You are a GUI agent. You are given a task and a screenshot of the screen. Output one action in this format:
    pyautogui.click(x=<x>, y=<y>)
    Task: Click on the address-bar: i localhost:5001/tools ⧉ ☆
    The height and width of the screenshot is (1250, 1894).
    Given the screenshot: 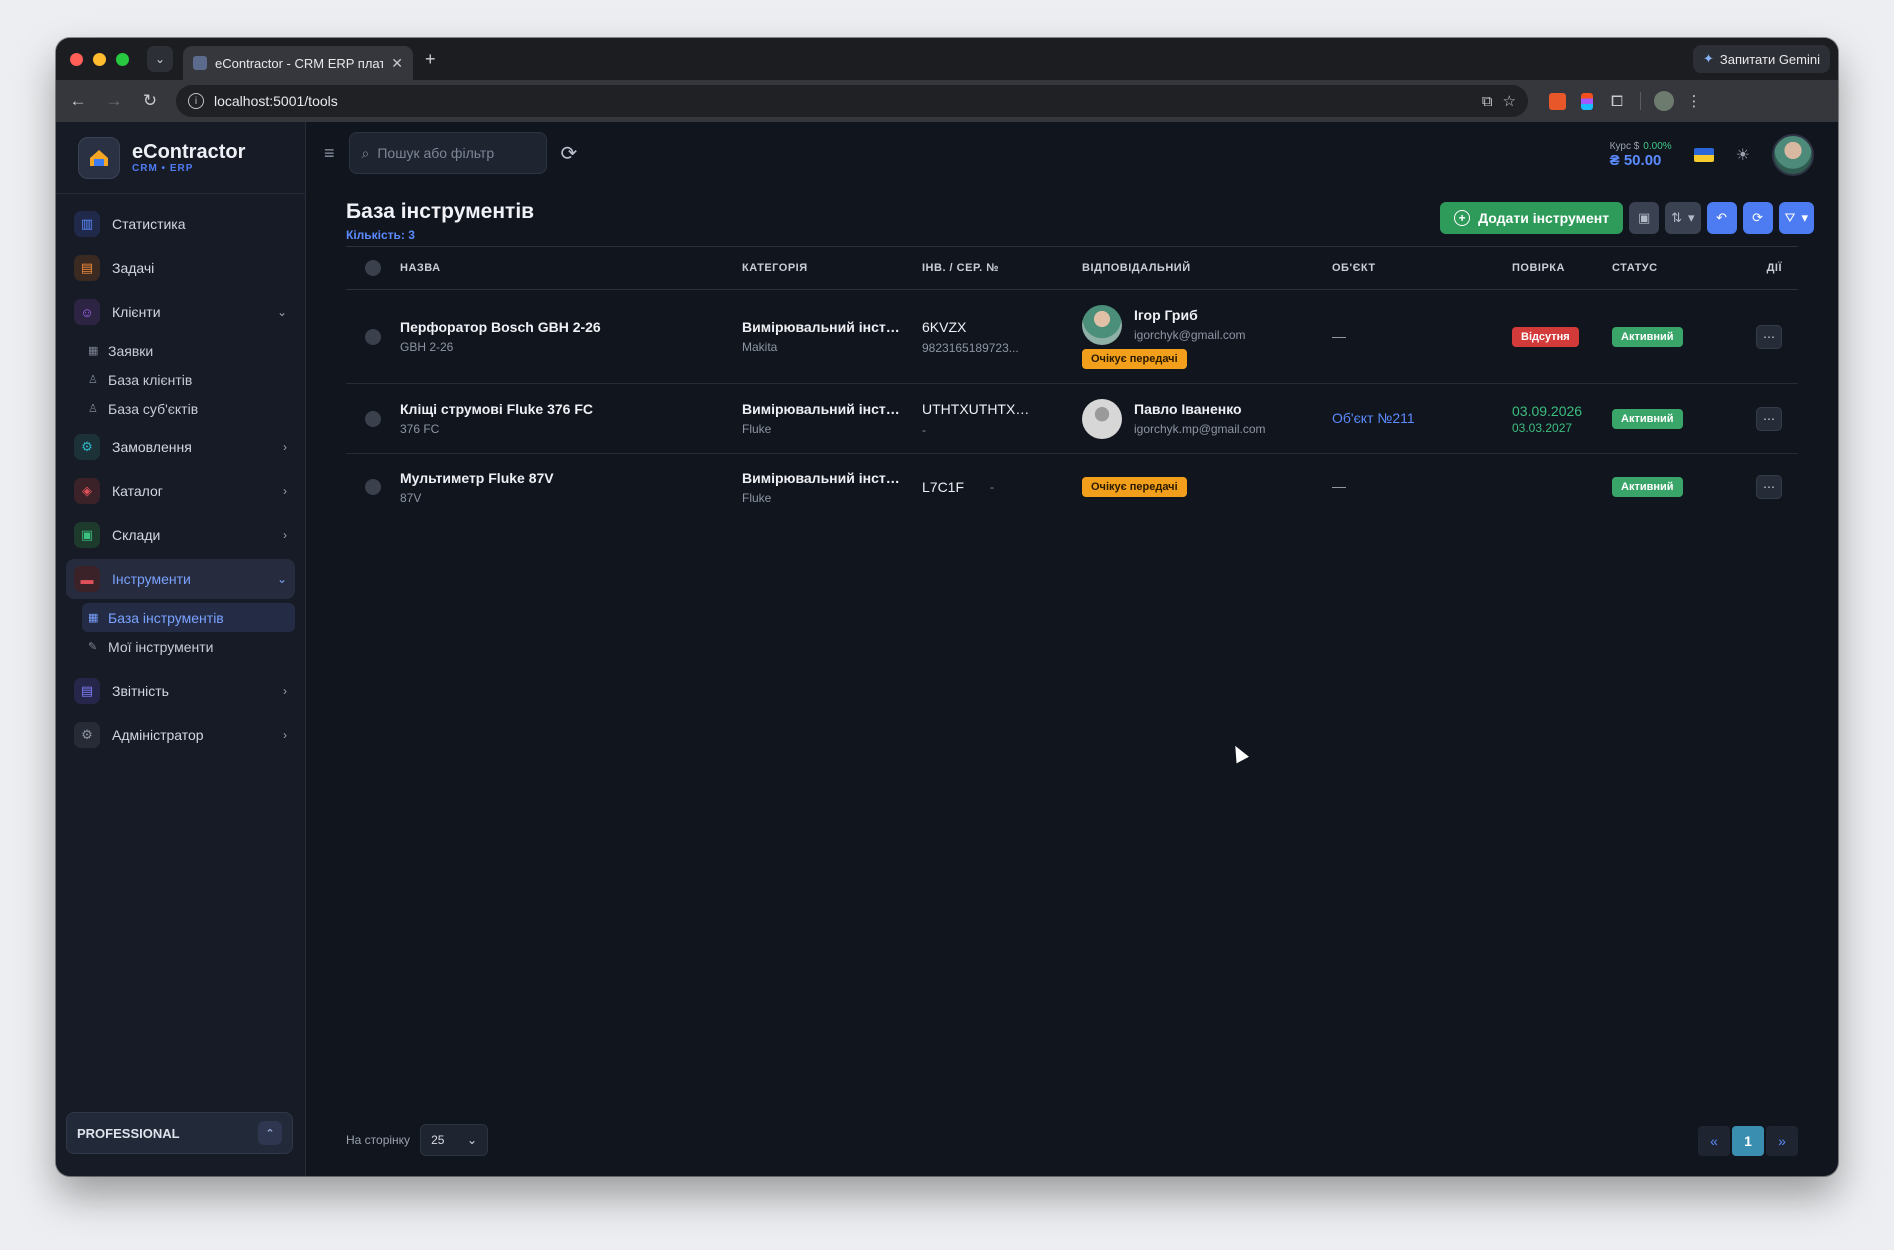 What is the action you would take?
    pyautogui.click(x=852, y=101)
    